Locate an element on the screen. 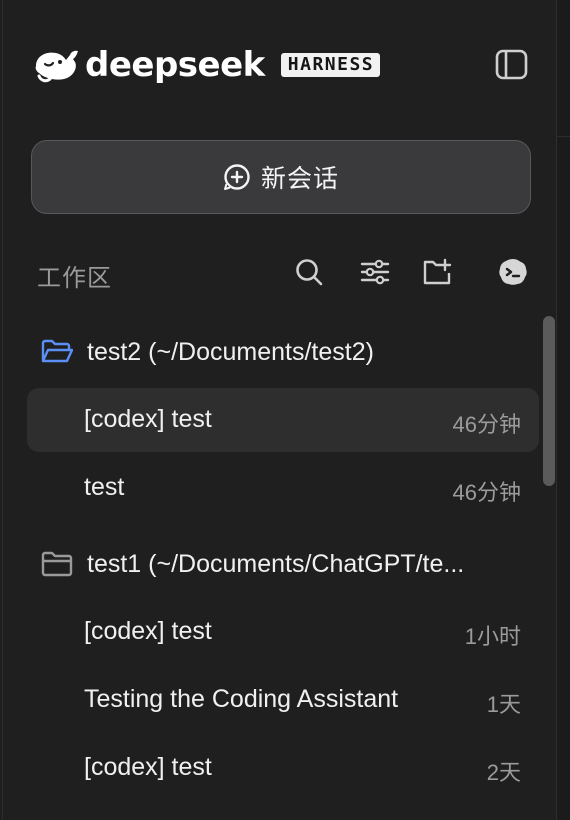 The width and height of the screenshot is (570, 820). plus-circle-icon is located at coordinates (236, 177).